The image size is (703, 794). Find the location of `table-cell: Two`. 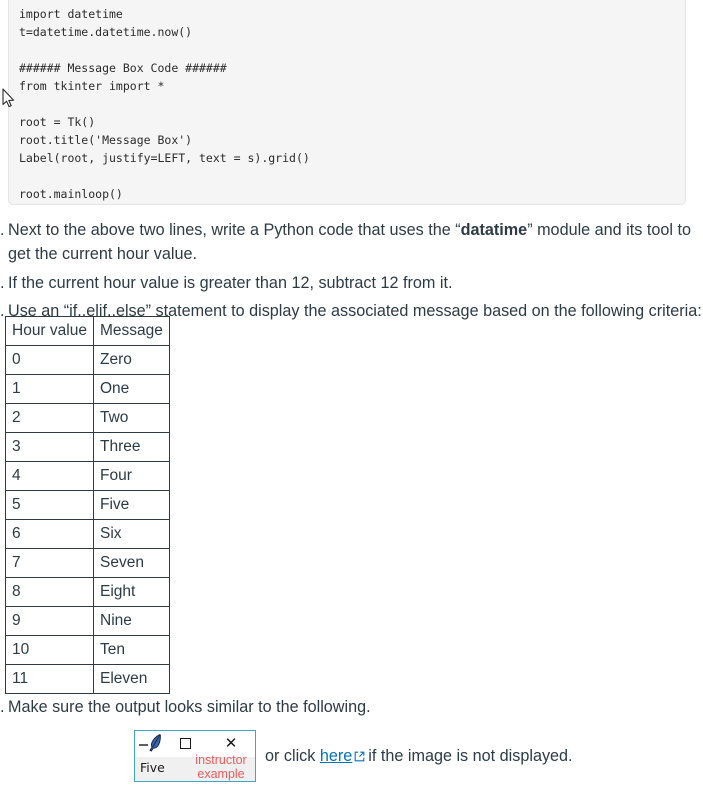

table-cell: Two is located at coordinates (131, 418).